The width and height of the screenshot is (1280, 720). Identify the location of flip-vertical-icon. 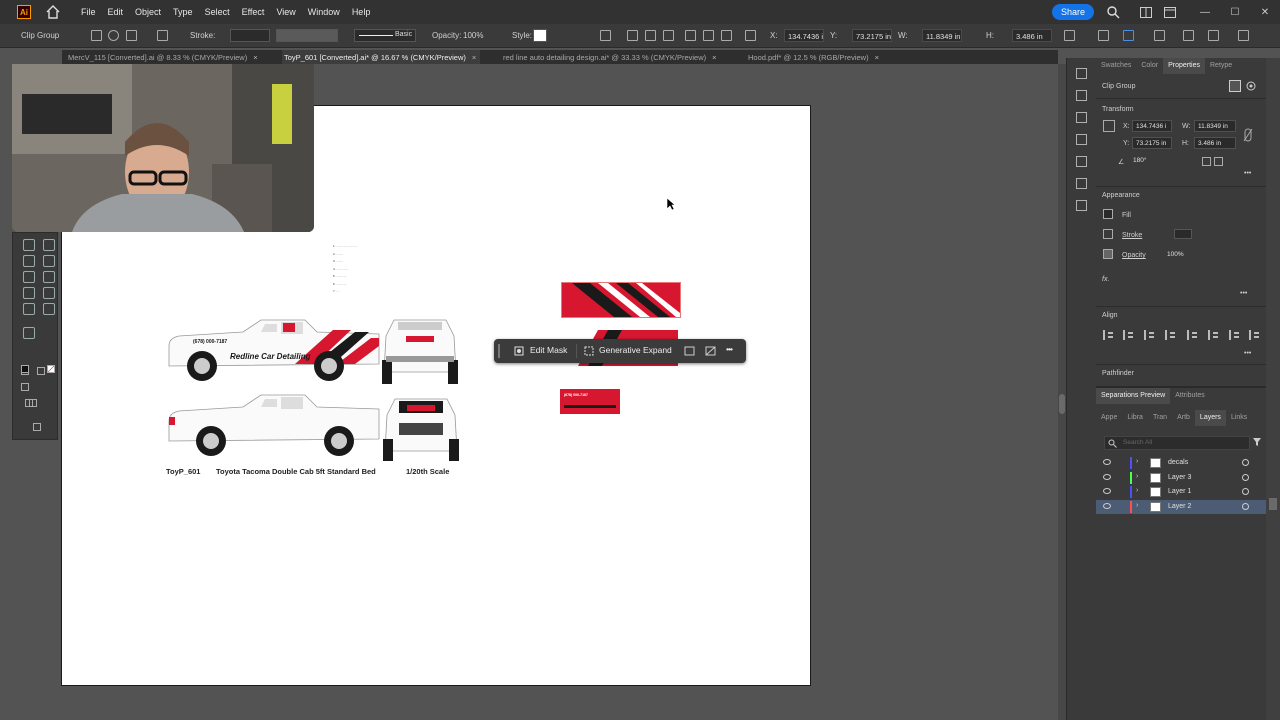
(1218, 161).